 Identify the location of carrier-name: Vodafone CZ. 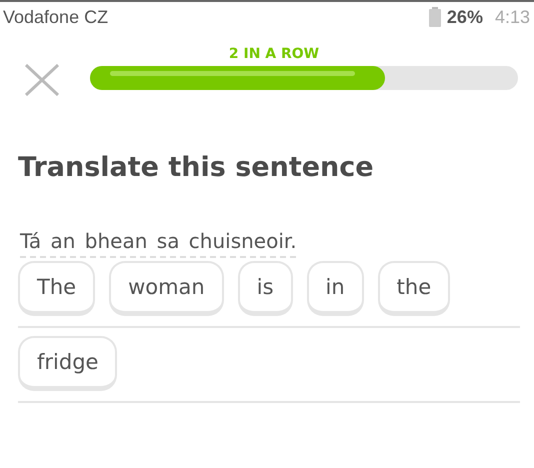
(56, 17).